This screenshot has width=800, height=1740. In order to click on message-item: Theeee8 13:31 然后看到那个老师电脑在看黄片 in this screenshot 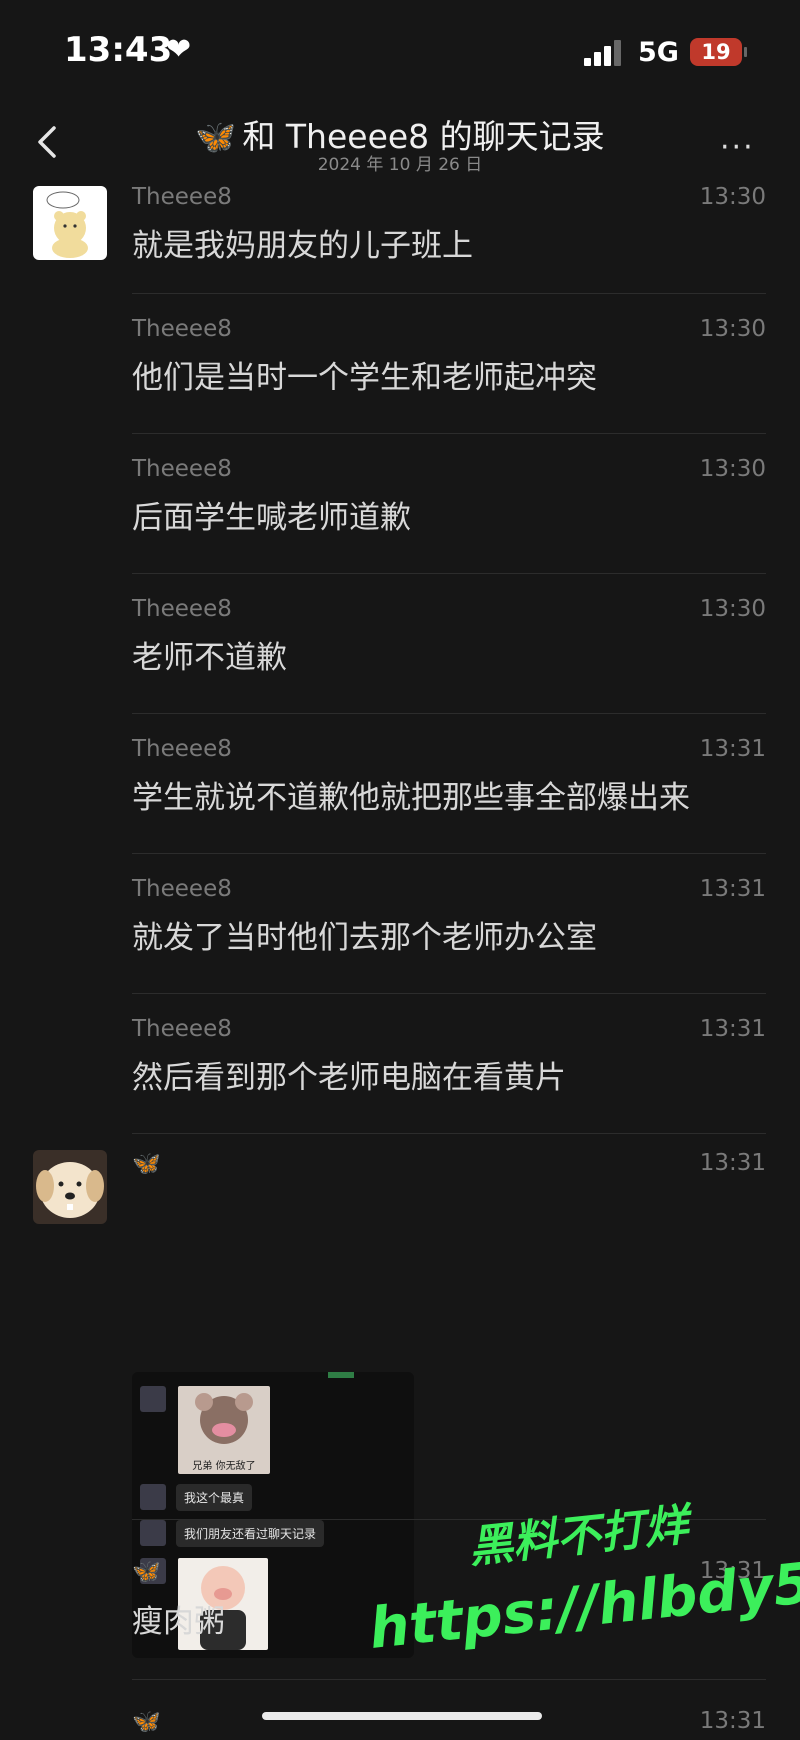, I will do `click(400, 1064)`.